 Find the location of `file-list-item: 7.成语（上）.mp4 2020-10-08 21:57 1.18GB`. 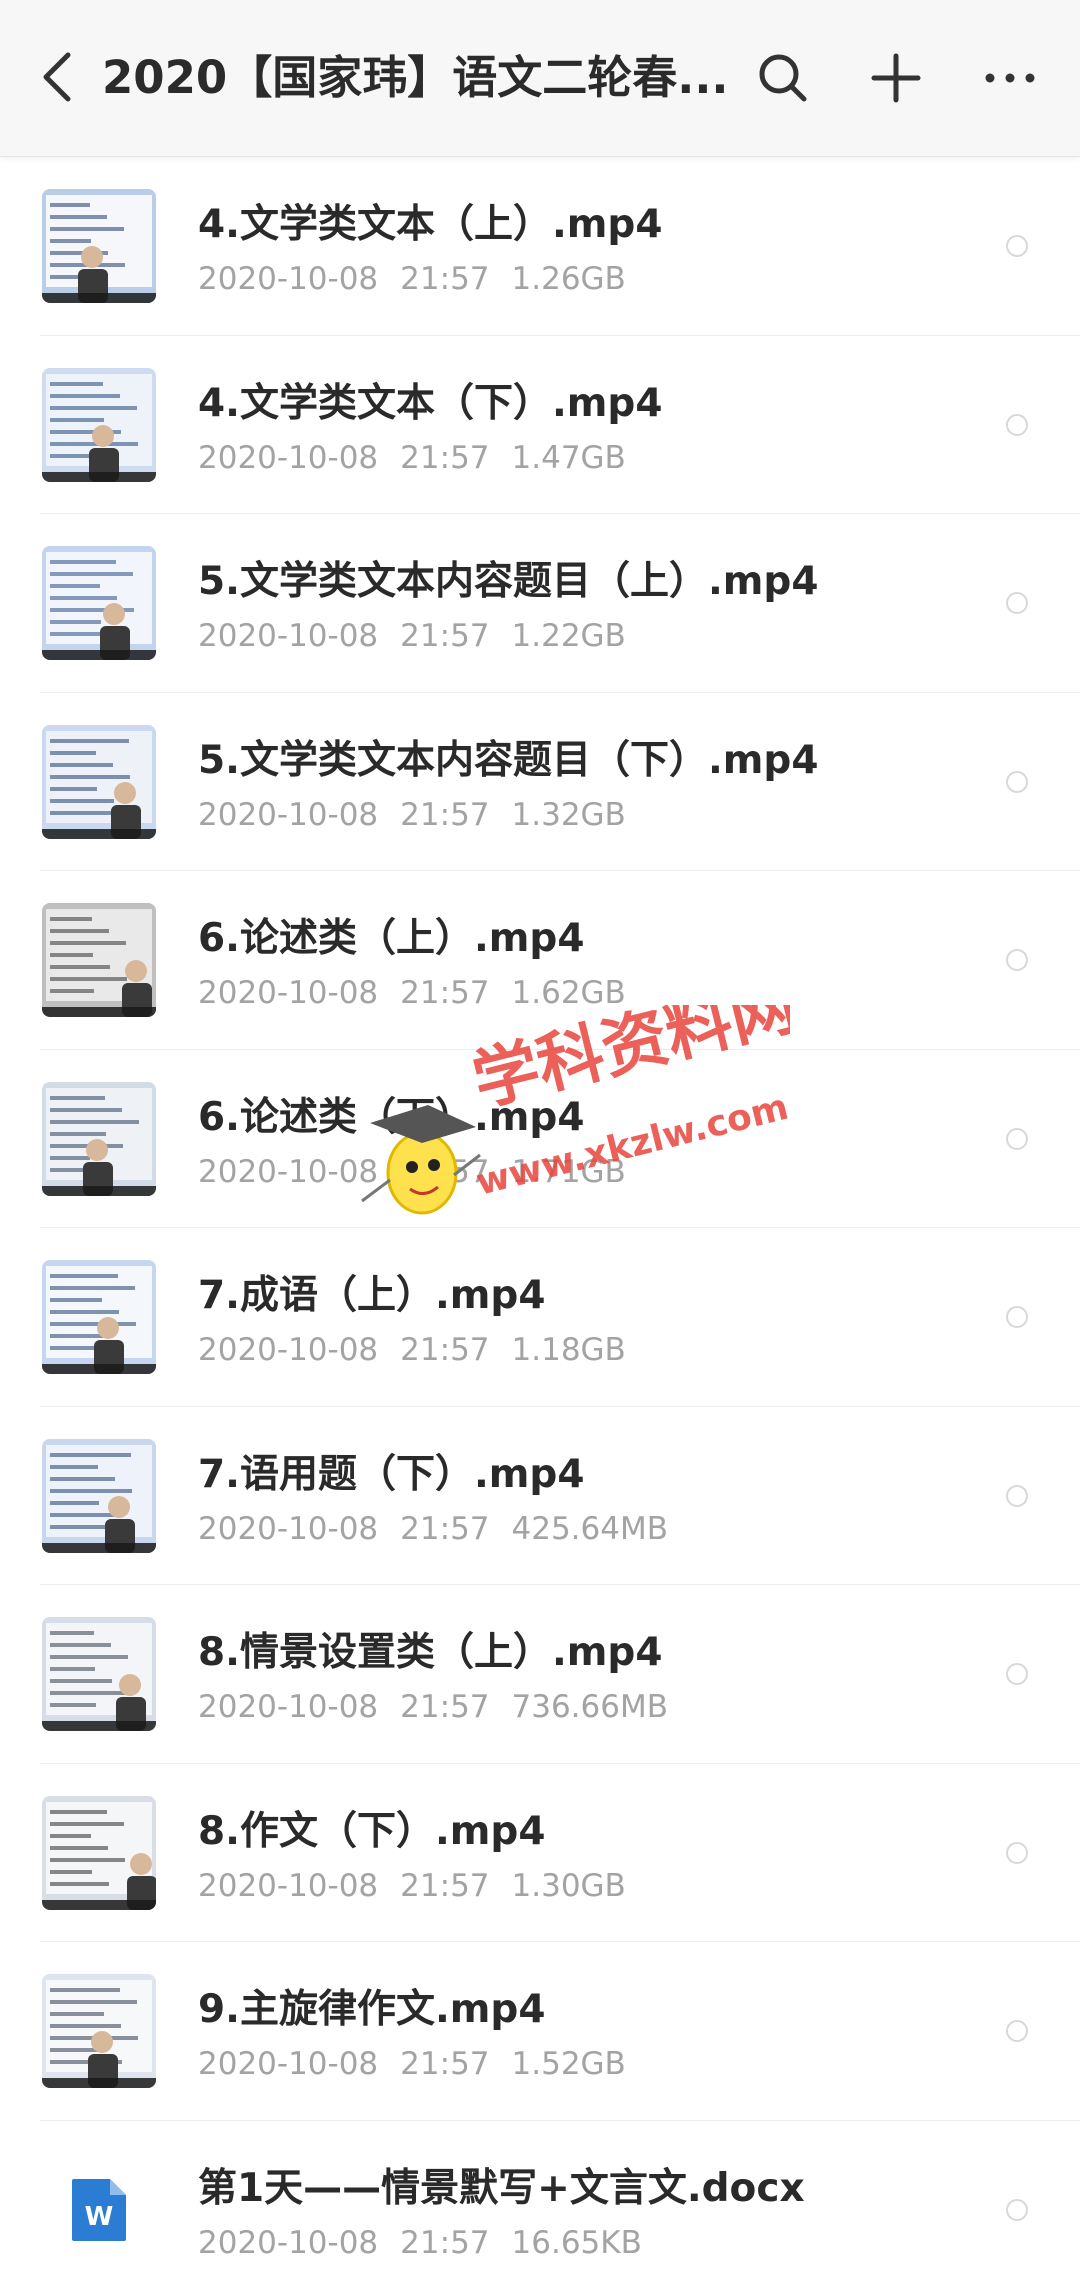

file-list-item: 7.成语（上）.mp4 2020-10-08 21:57 1.18GB is located at coordinates (540, 1317).